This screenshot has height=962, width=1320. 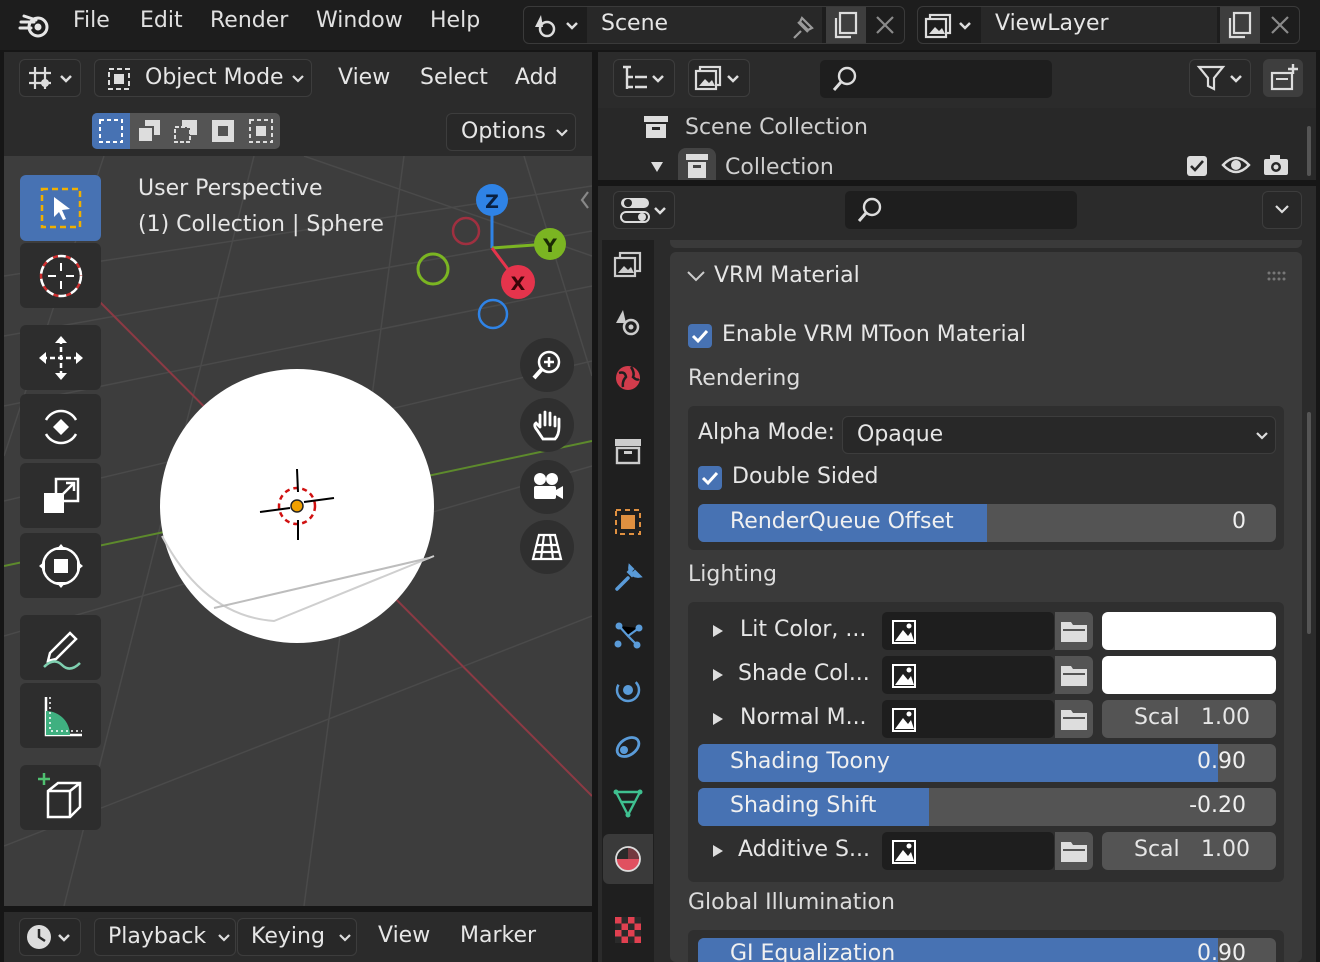 What do you see at coordinates (968, 631) in the screenshot?
I see `lit-color-texture-field` at bounding box center [968, 631].